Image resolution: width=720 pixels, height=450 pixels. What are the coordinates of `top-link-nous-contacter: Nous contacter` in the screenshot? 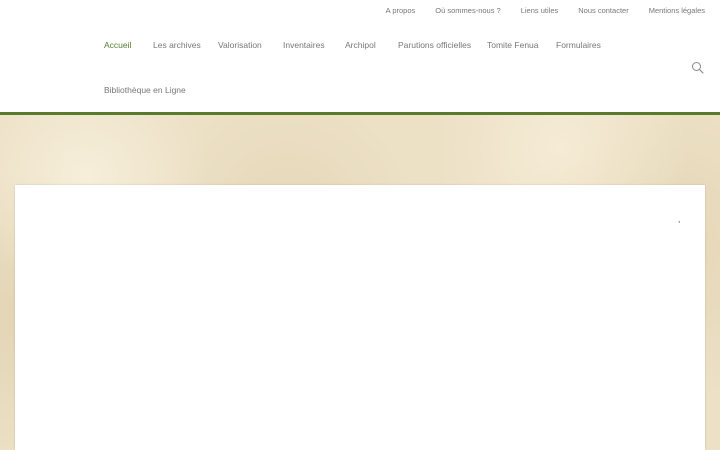 It's located at (603, 10).